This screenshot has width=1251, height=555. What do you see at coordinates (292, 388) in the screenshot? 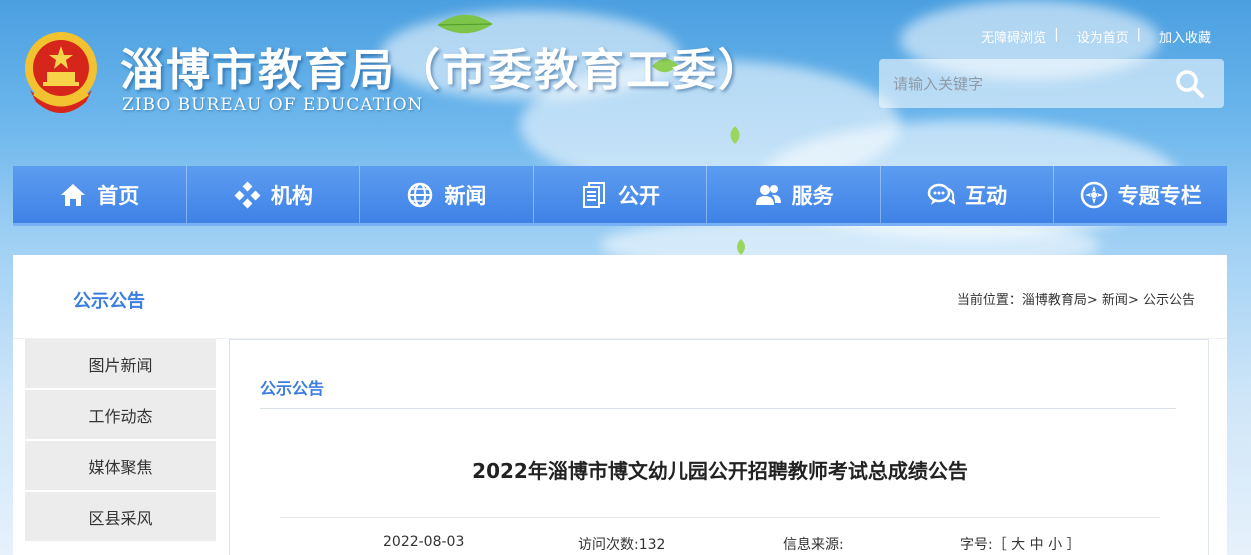
I see `section-title: 公示公告` at bounding box center [292, 388].